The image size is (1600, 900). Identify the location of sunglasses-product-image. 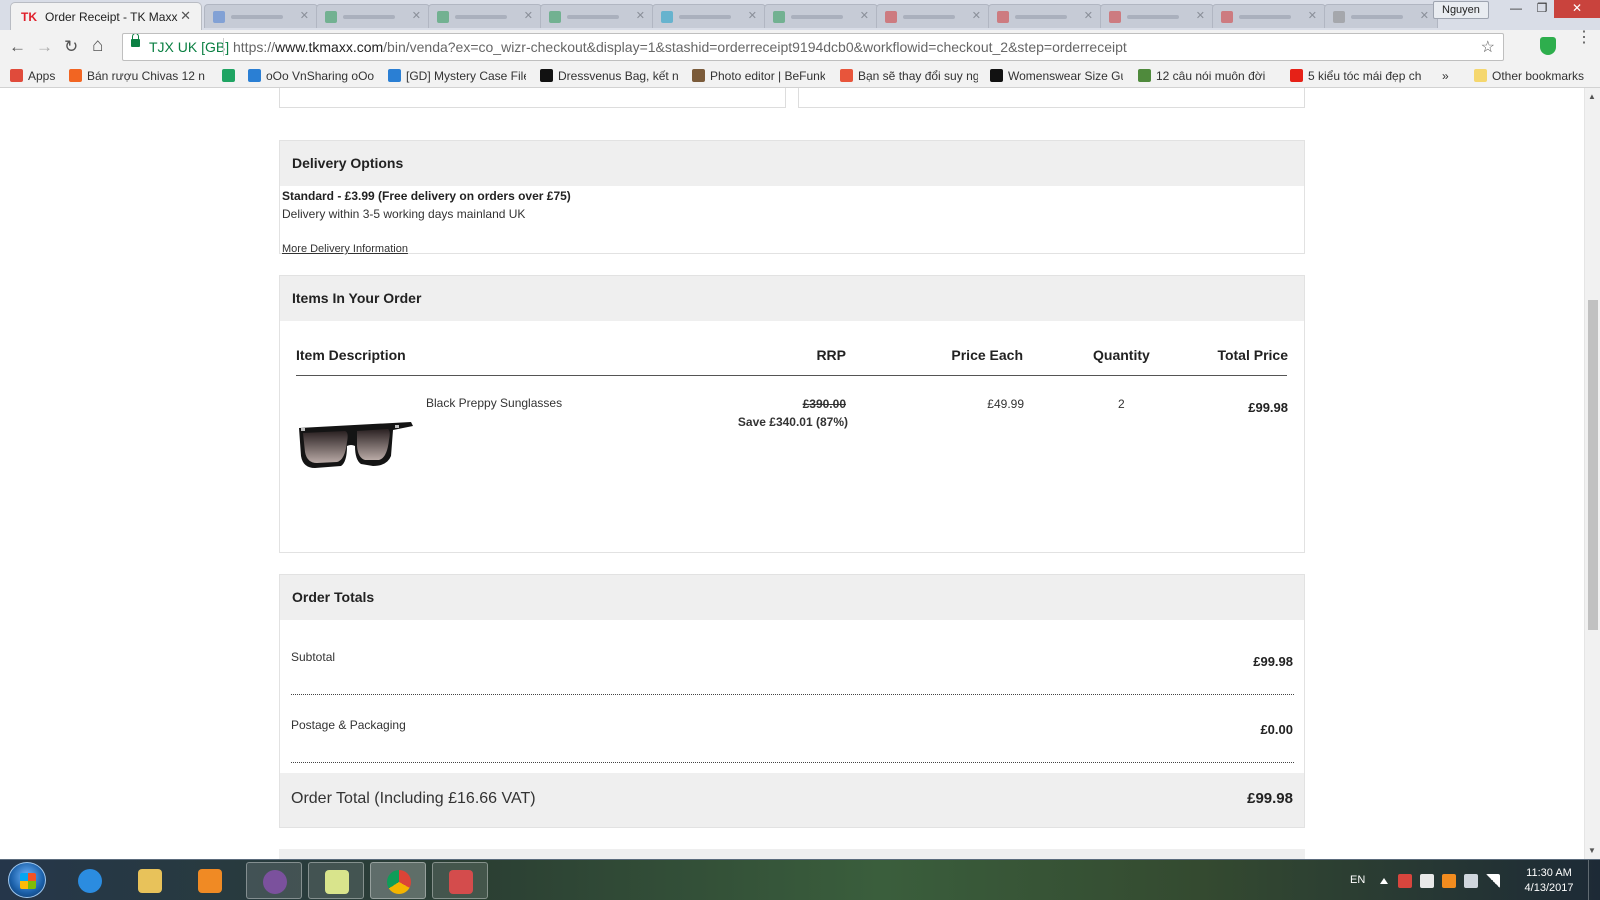
(356, 446).